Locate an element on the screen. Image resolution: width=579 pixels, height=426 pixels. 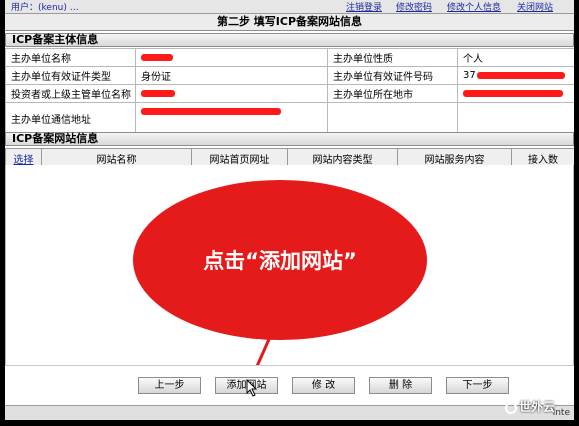
watermark: 世外云 is located at coordinates (530, 406).